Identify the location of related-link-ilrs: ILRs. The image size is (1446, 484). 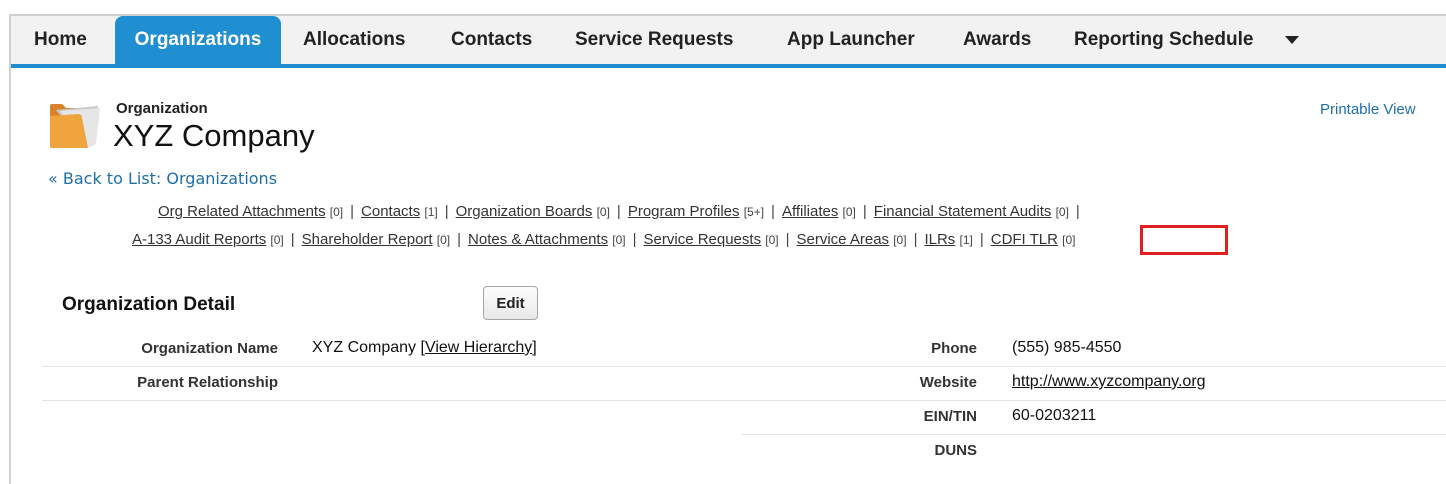
(939, 239).